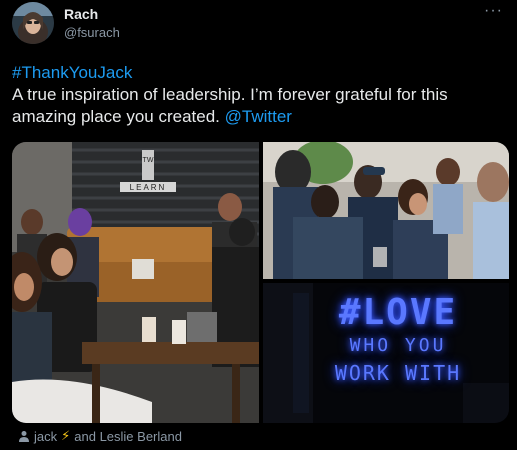 This screenshot has height=450, width=517. Describe the element at coordinates (81, 14) in the screenshot. I see `author-name: Rach` at that location.